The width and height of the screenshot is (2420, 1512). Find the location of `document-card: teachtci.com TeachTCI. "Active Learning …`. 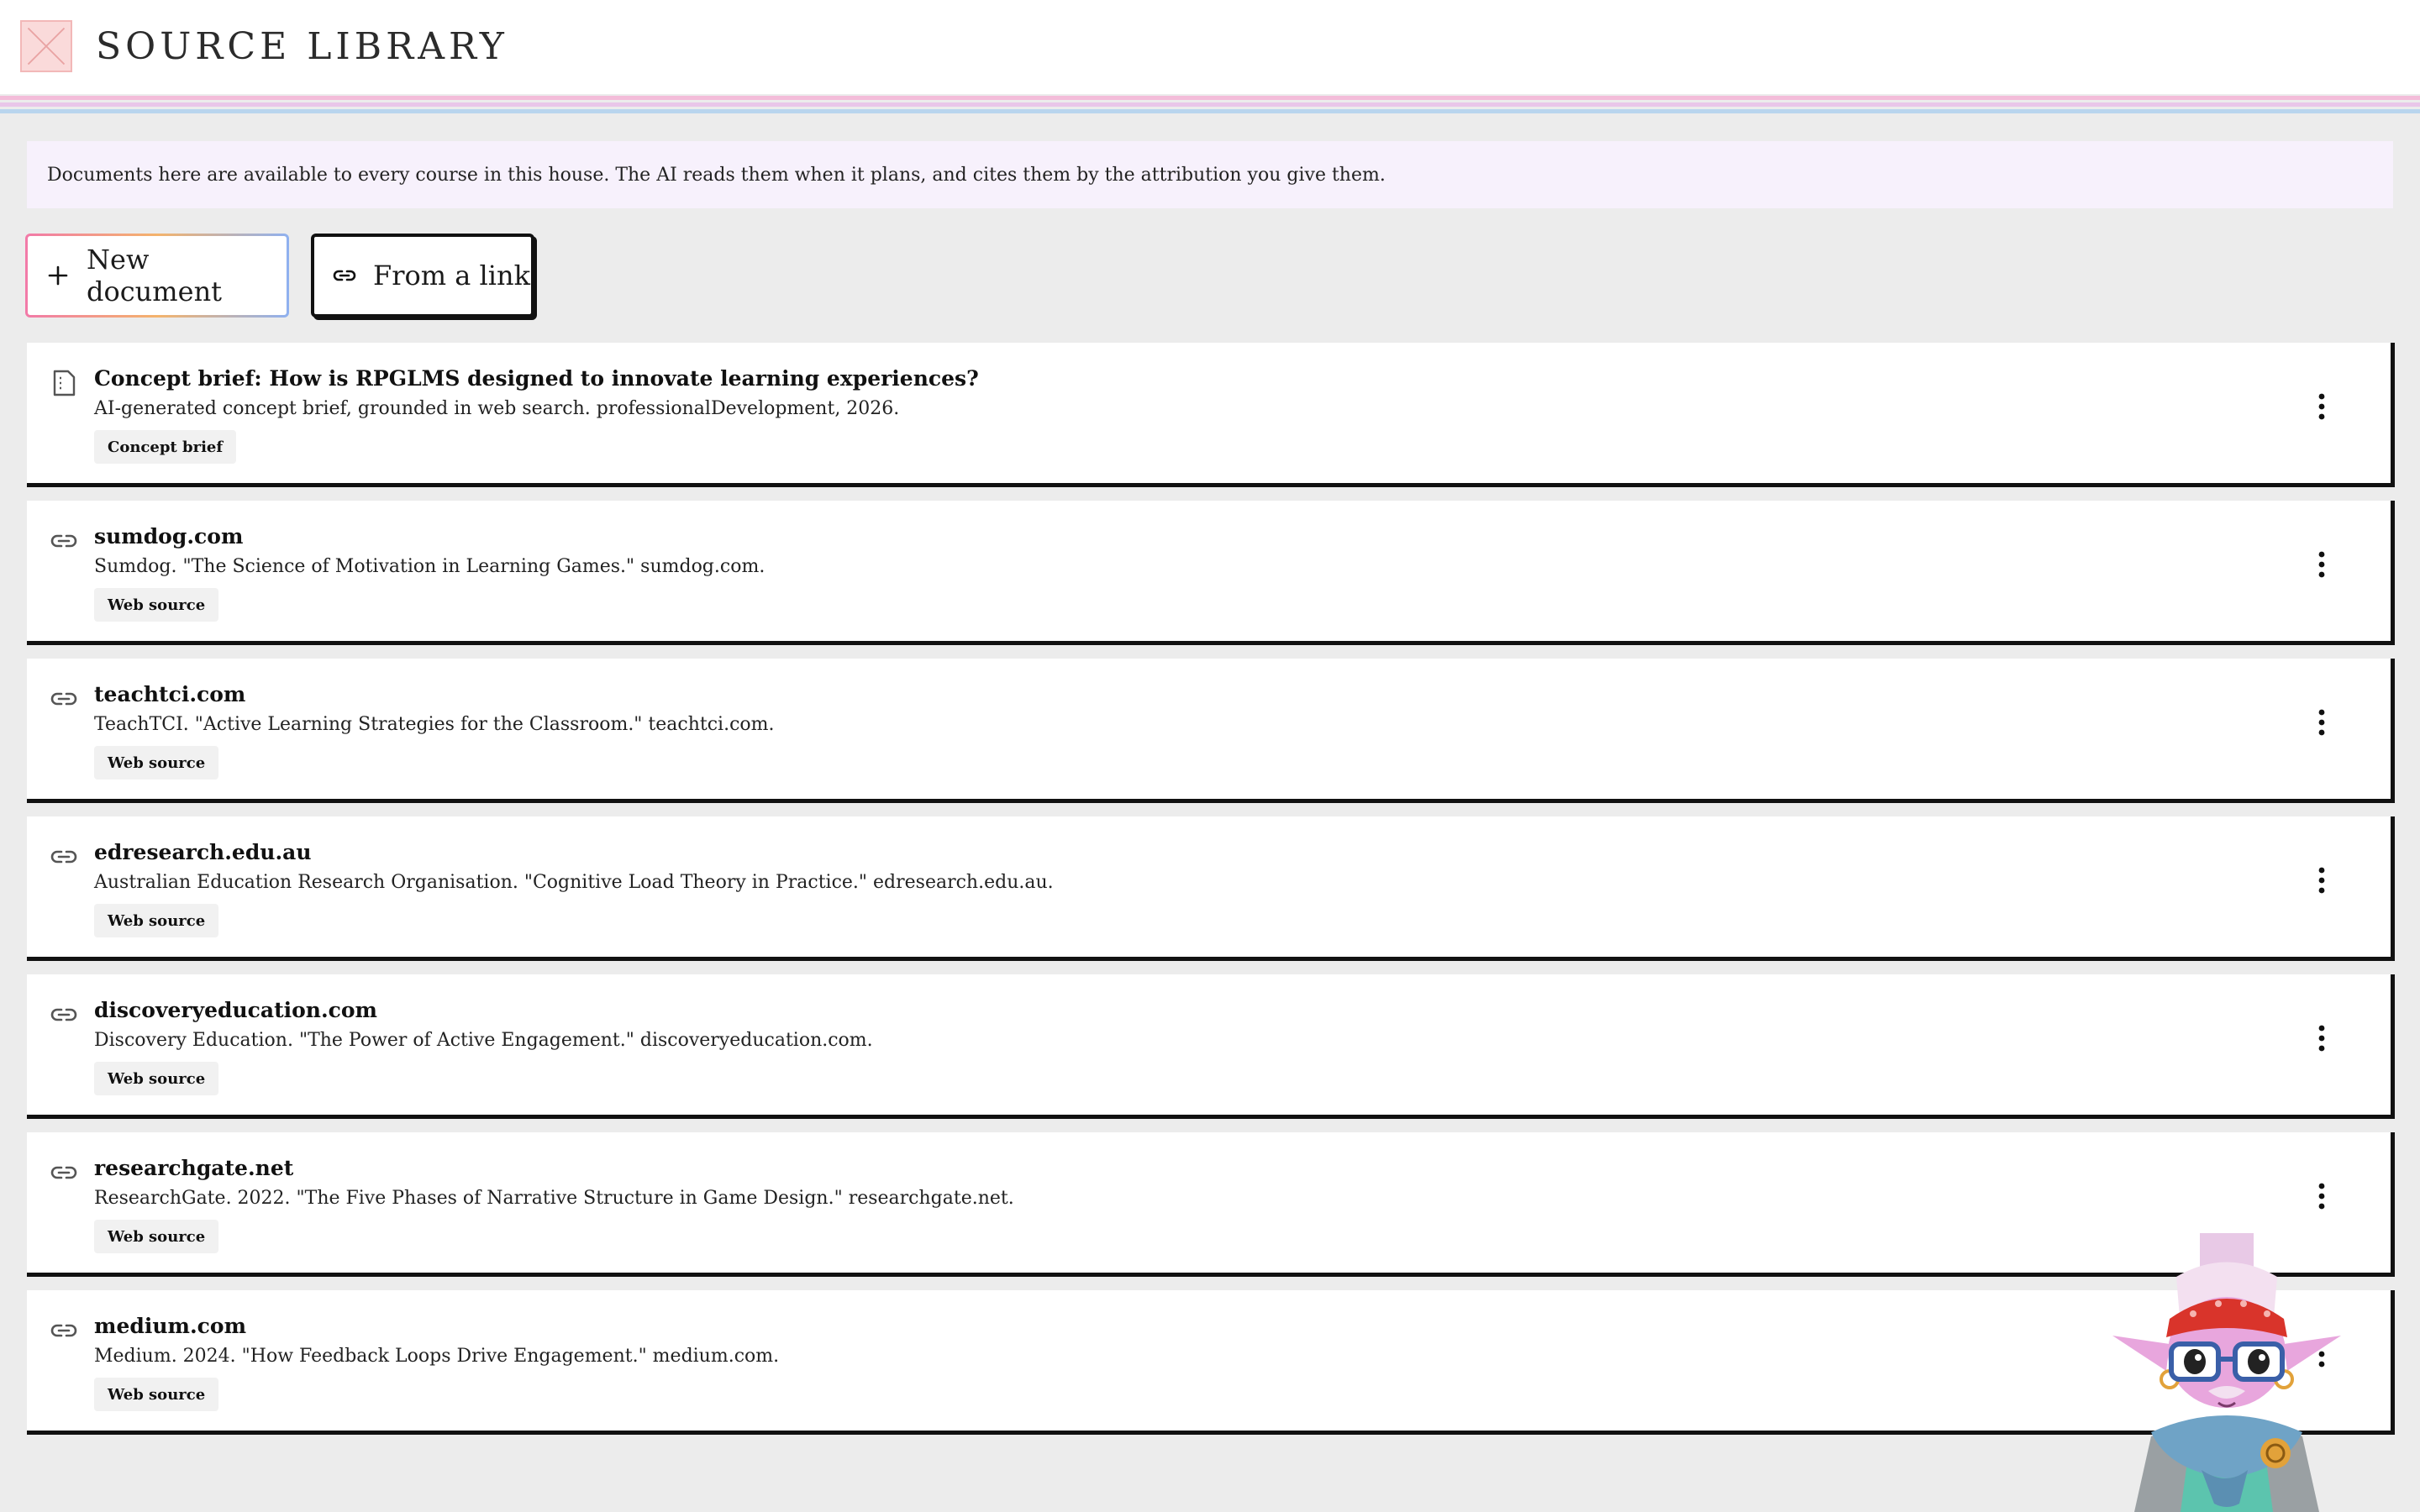

document-card: teachtci.com TeachTCI. "Active Learning … is located at coordinates (1211, 731).